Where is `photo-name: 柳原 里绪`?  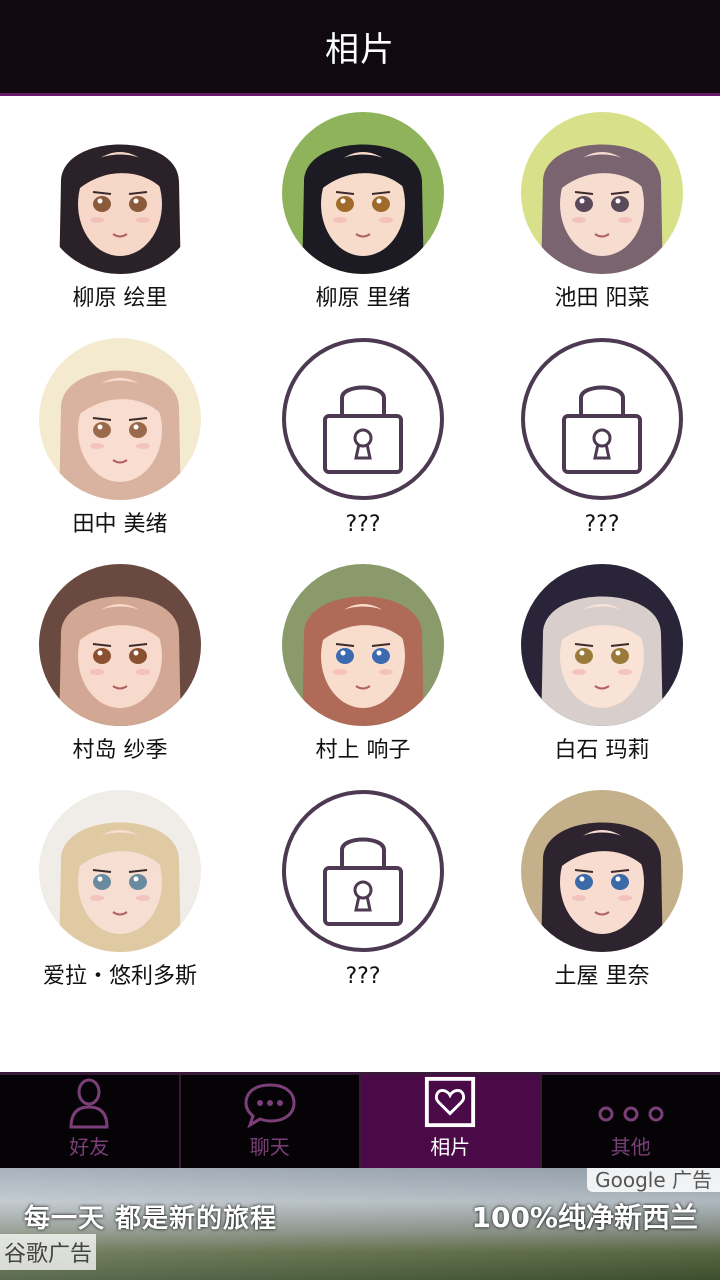
photo-name: 柳原 里绪 is located at coordinates (363, 298).